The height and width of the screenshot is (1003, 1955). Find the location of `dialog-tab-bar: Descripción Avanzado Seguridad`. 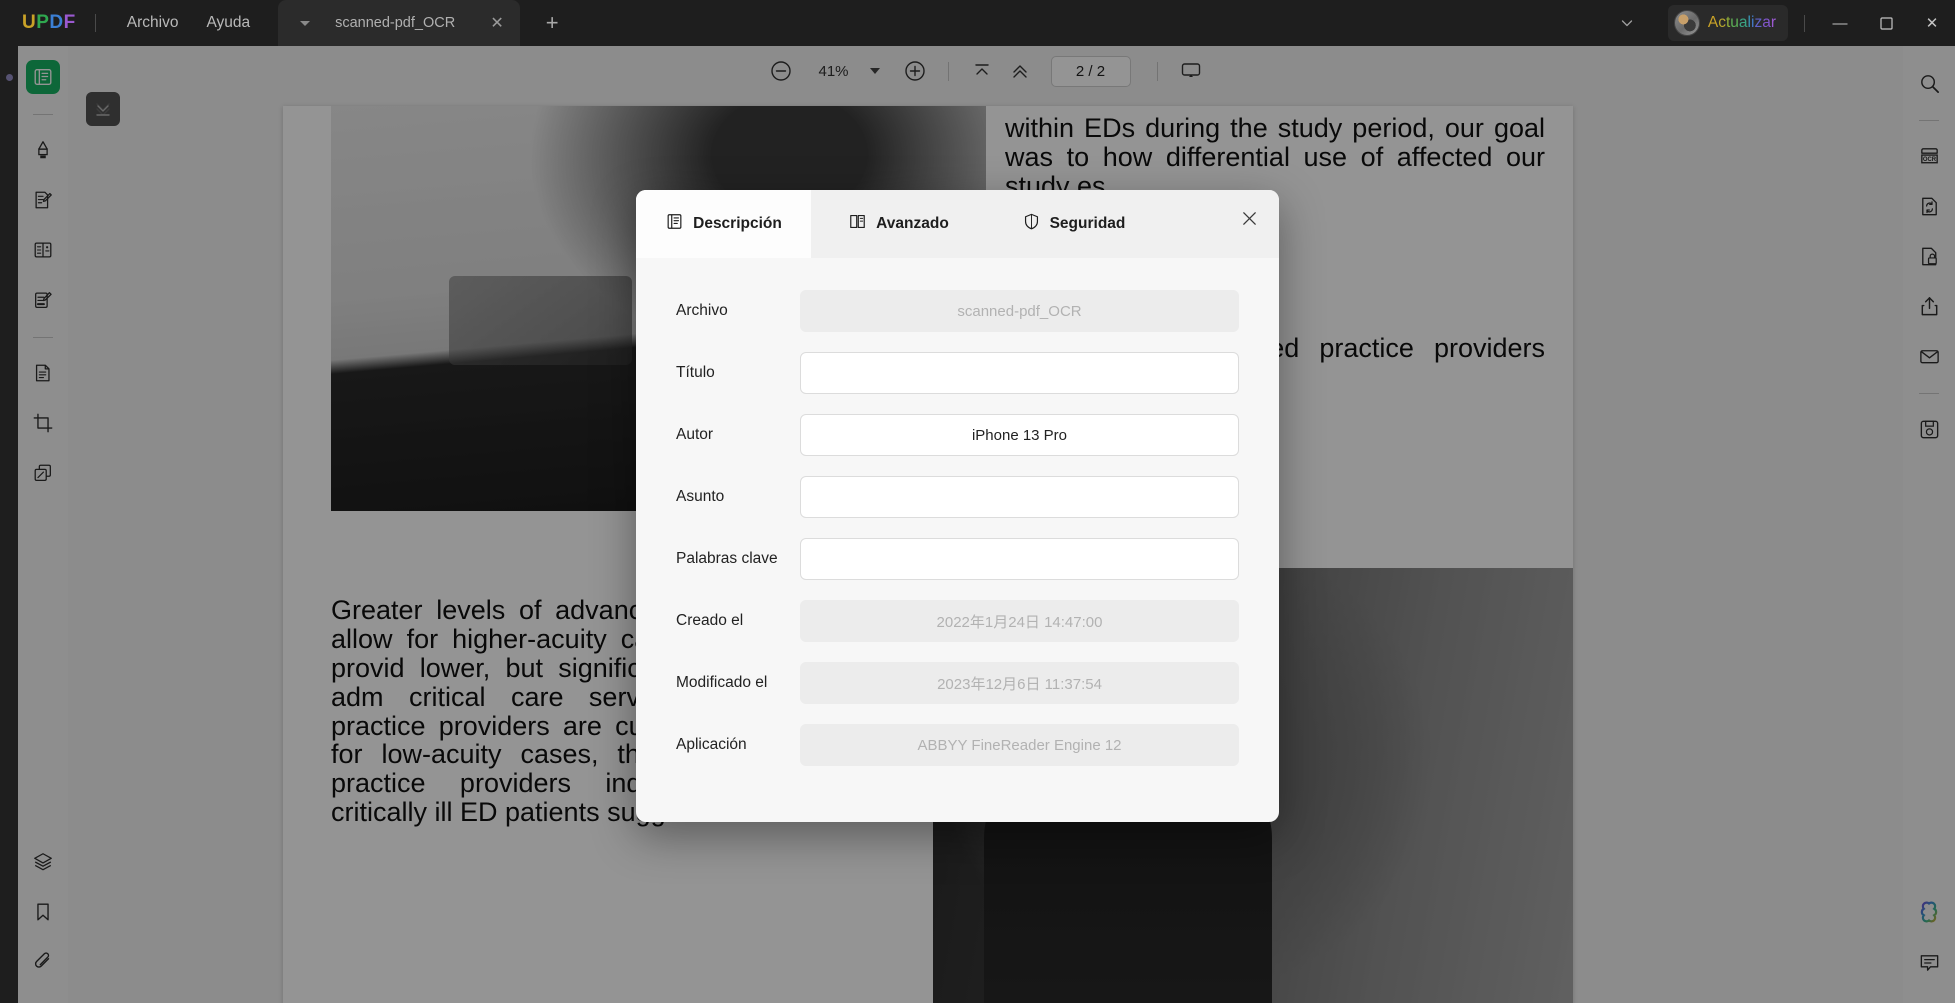

dialog-tab-bar: Descripción Avanzado Seguridad is located at coordinates (957, 224).